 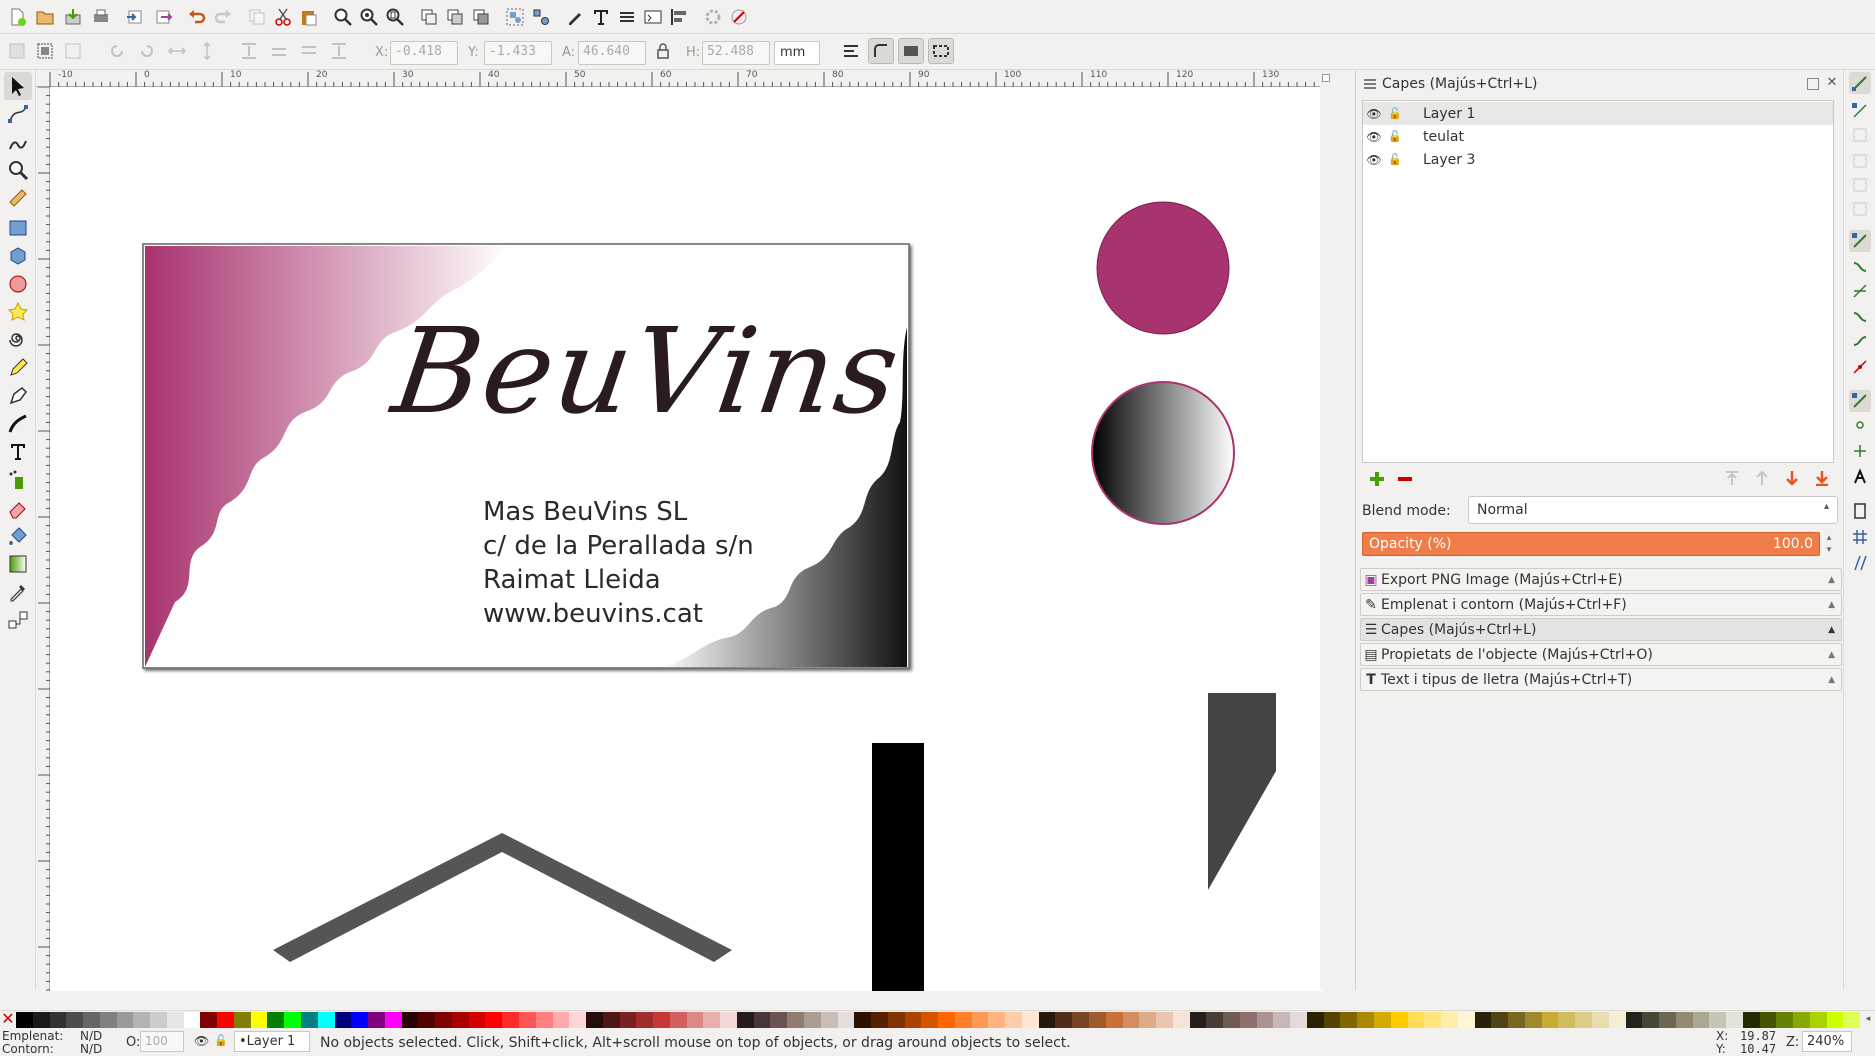 What do you see at coordinates (1793, 479) in the screenshot?
I see `layer-down-icon` at bounding box center [1793, 479].